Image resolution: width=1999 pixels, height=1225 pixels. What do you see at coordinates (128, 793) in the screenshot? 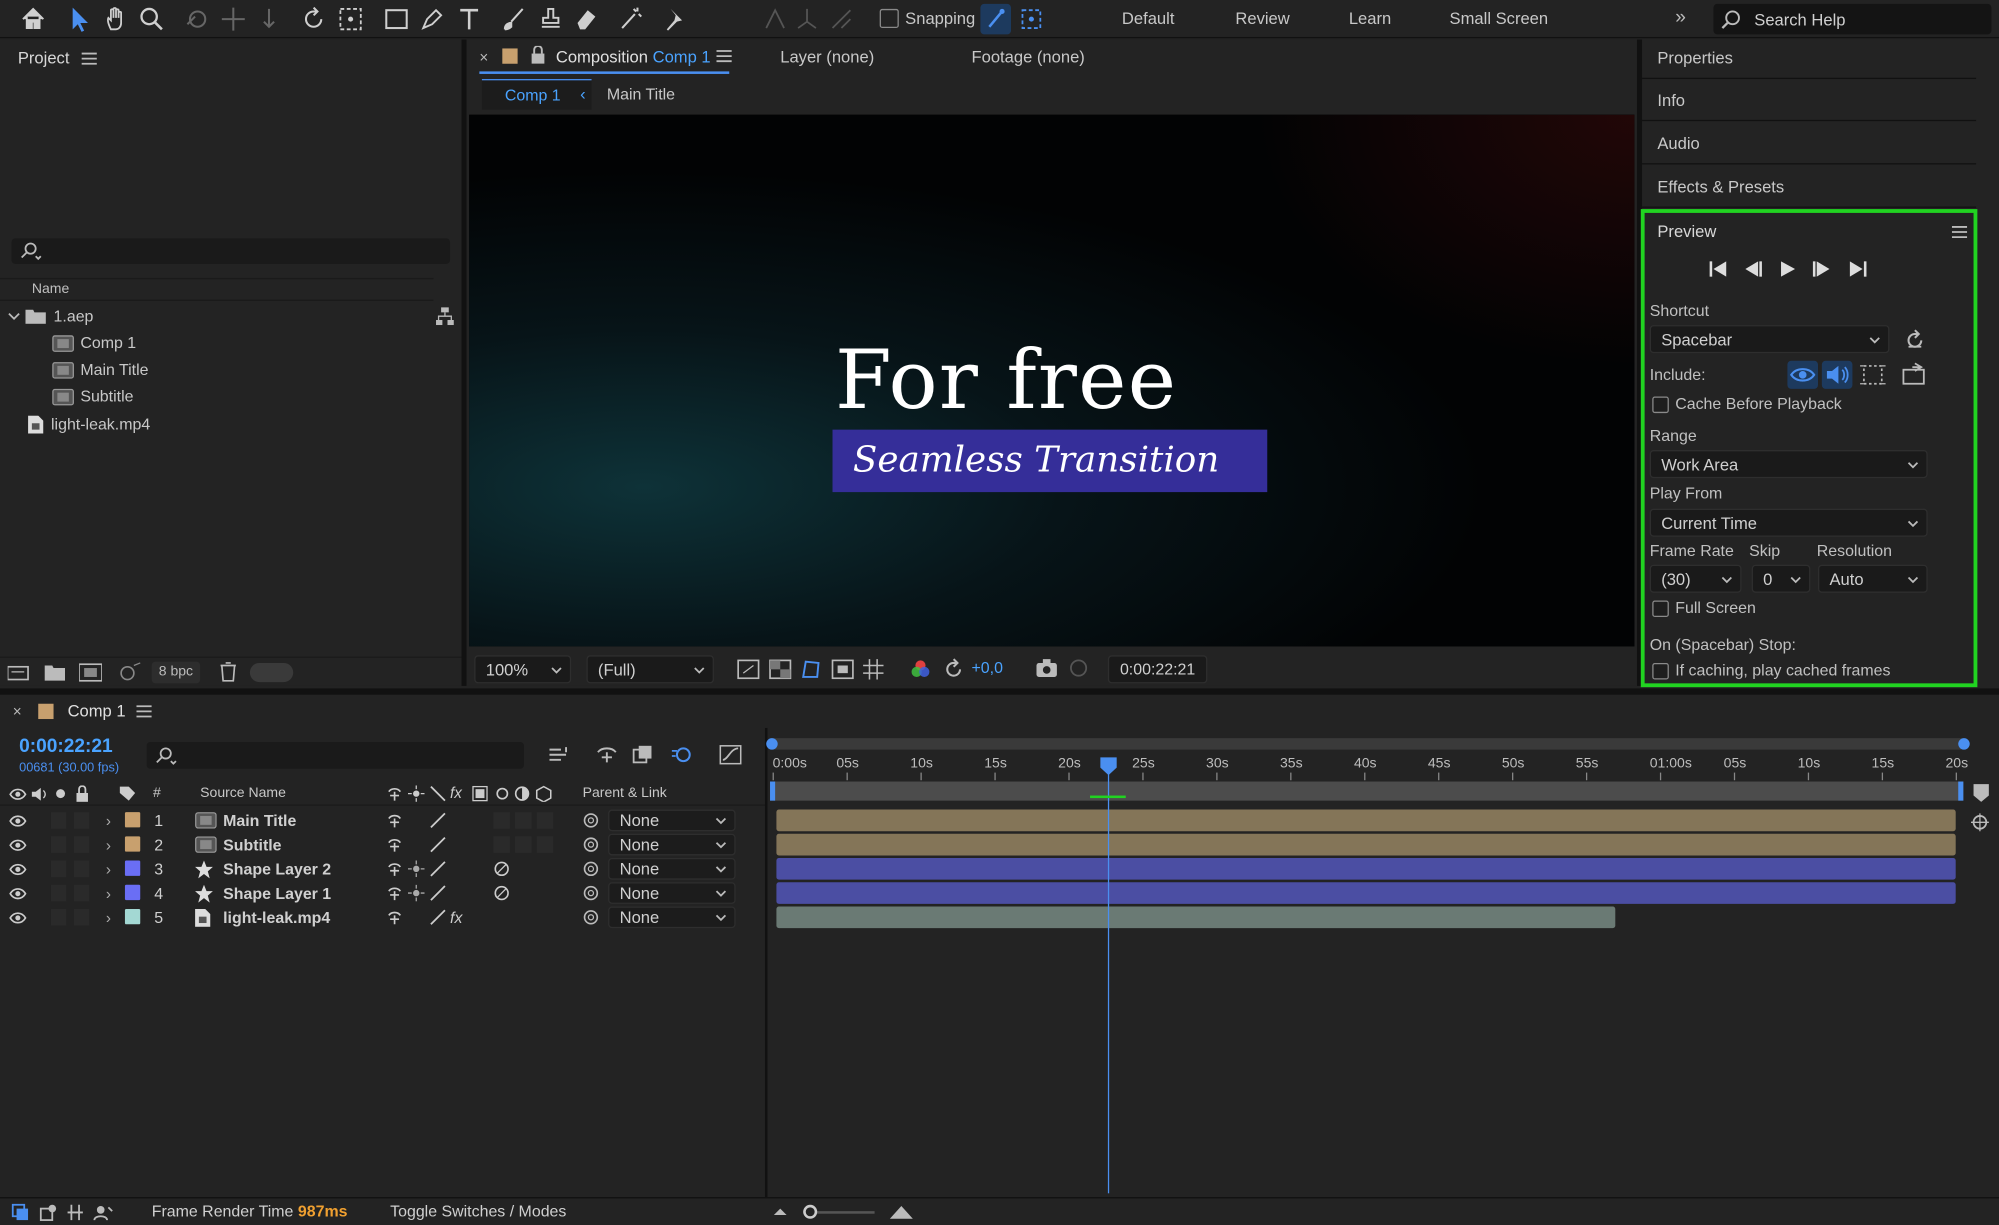
I see `label-tag-icon` at bounding box center [128, 793].